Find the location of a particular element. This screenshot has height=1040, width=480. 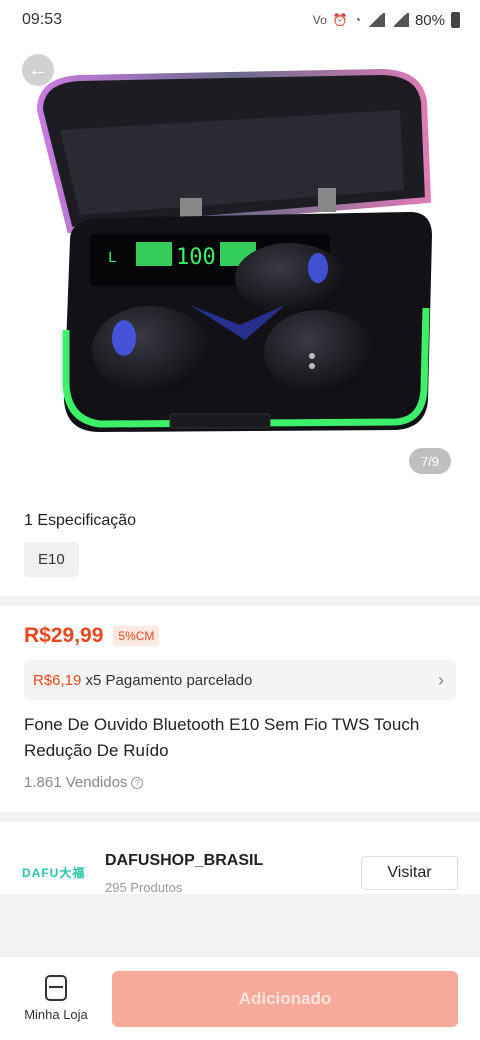

store-icon is located at coordinates (56, 988).